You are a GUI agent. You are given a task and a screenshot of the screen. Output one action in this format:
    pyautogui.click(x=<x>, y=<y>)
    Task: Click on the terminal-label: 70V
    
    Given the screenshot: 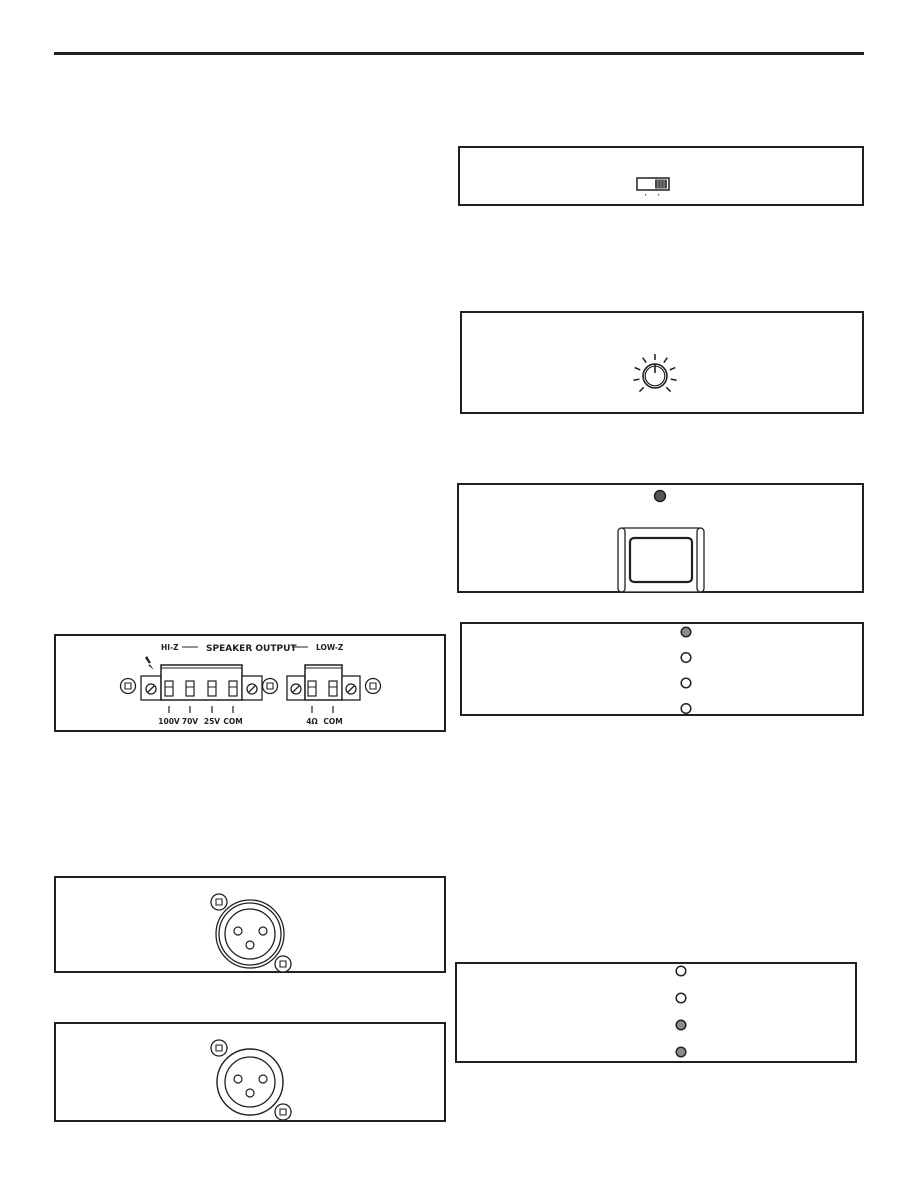 What is the action you would take?
    pyautogui.click(x=190, y=721)
    